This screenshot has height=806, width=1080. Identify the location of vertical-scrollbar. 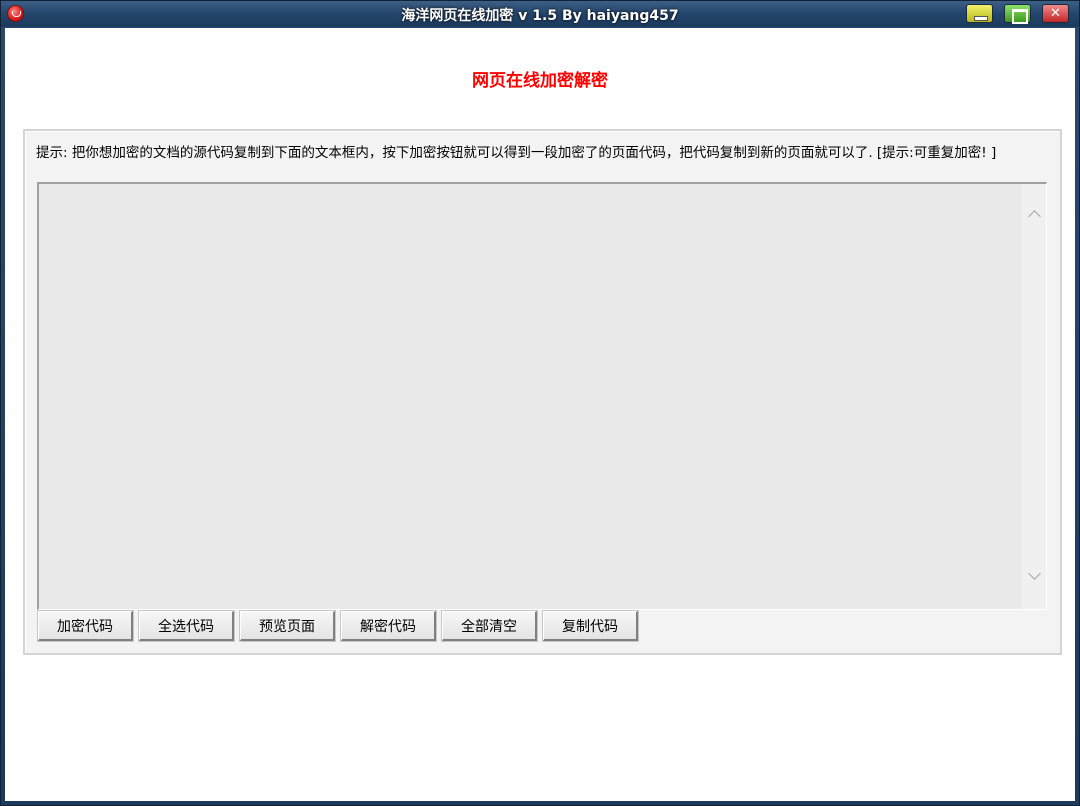
(1034, 396).